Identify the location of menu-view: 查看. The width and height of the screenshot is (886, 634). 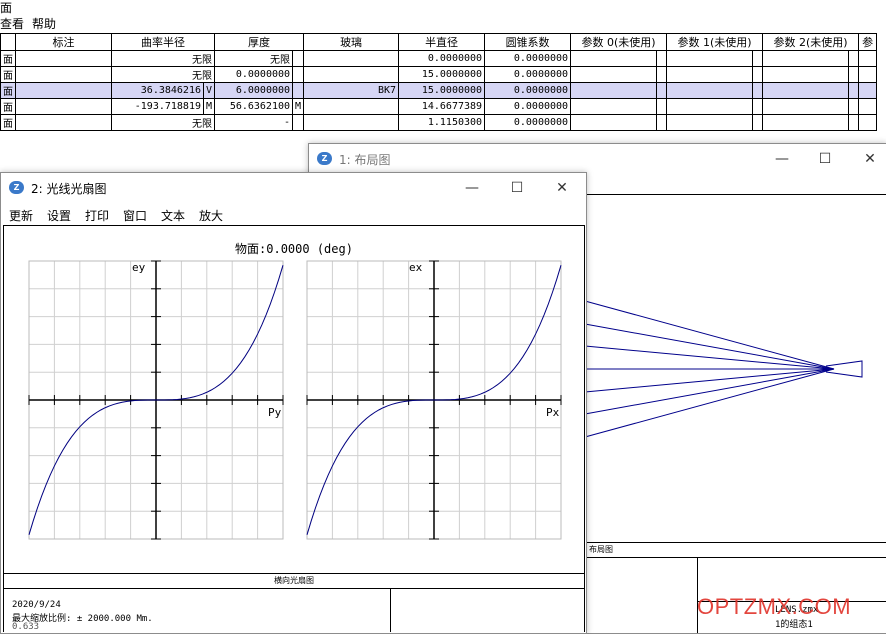
(12, 23).